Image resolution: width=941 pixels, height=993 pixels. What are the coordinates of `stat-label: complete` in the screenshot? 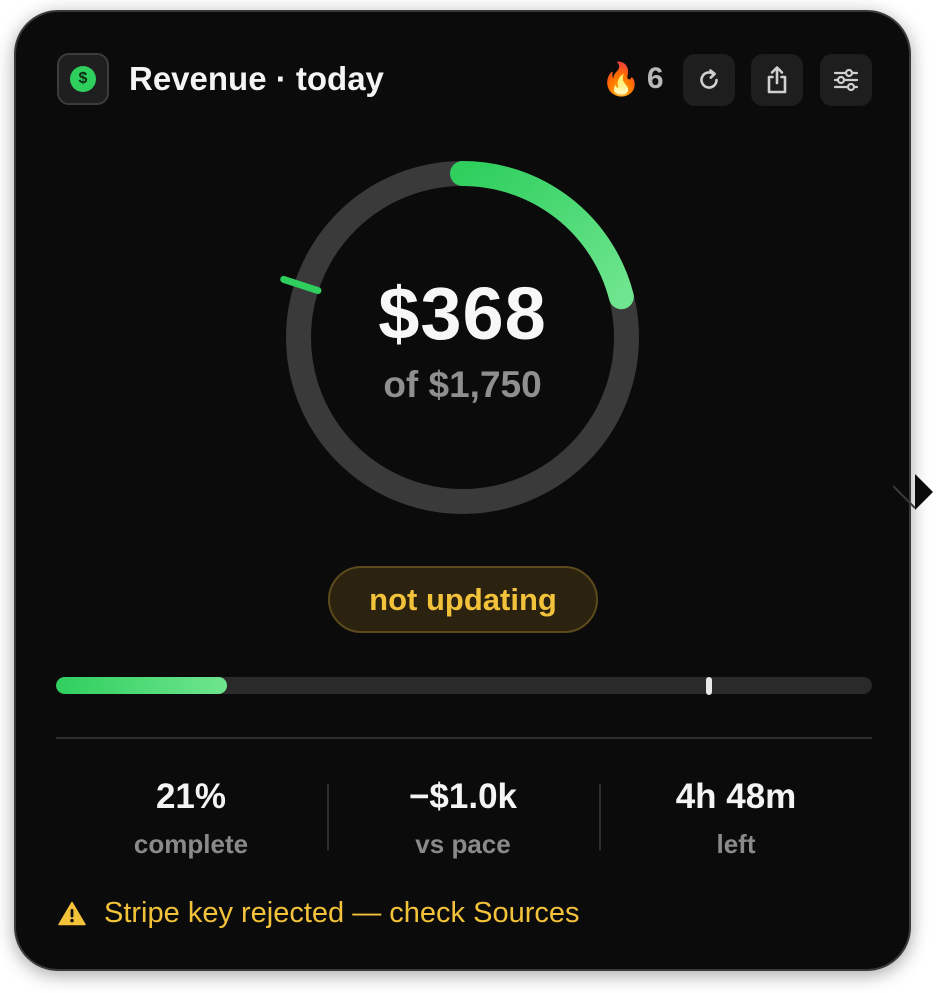 It's located at (191, 844).